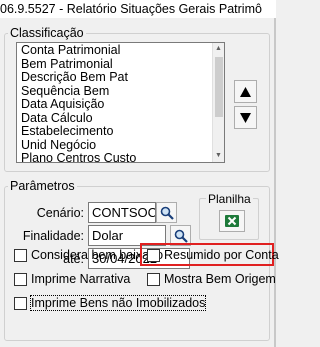 This screenshot has width=320, height=347. I want to click on considera-bem-baixado-checkbox, so click(20, 255).